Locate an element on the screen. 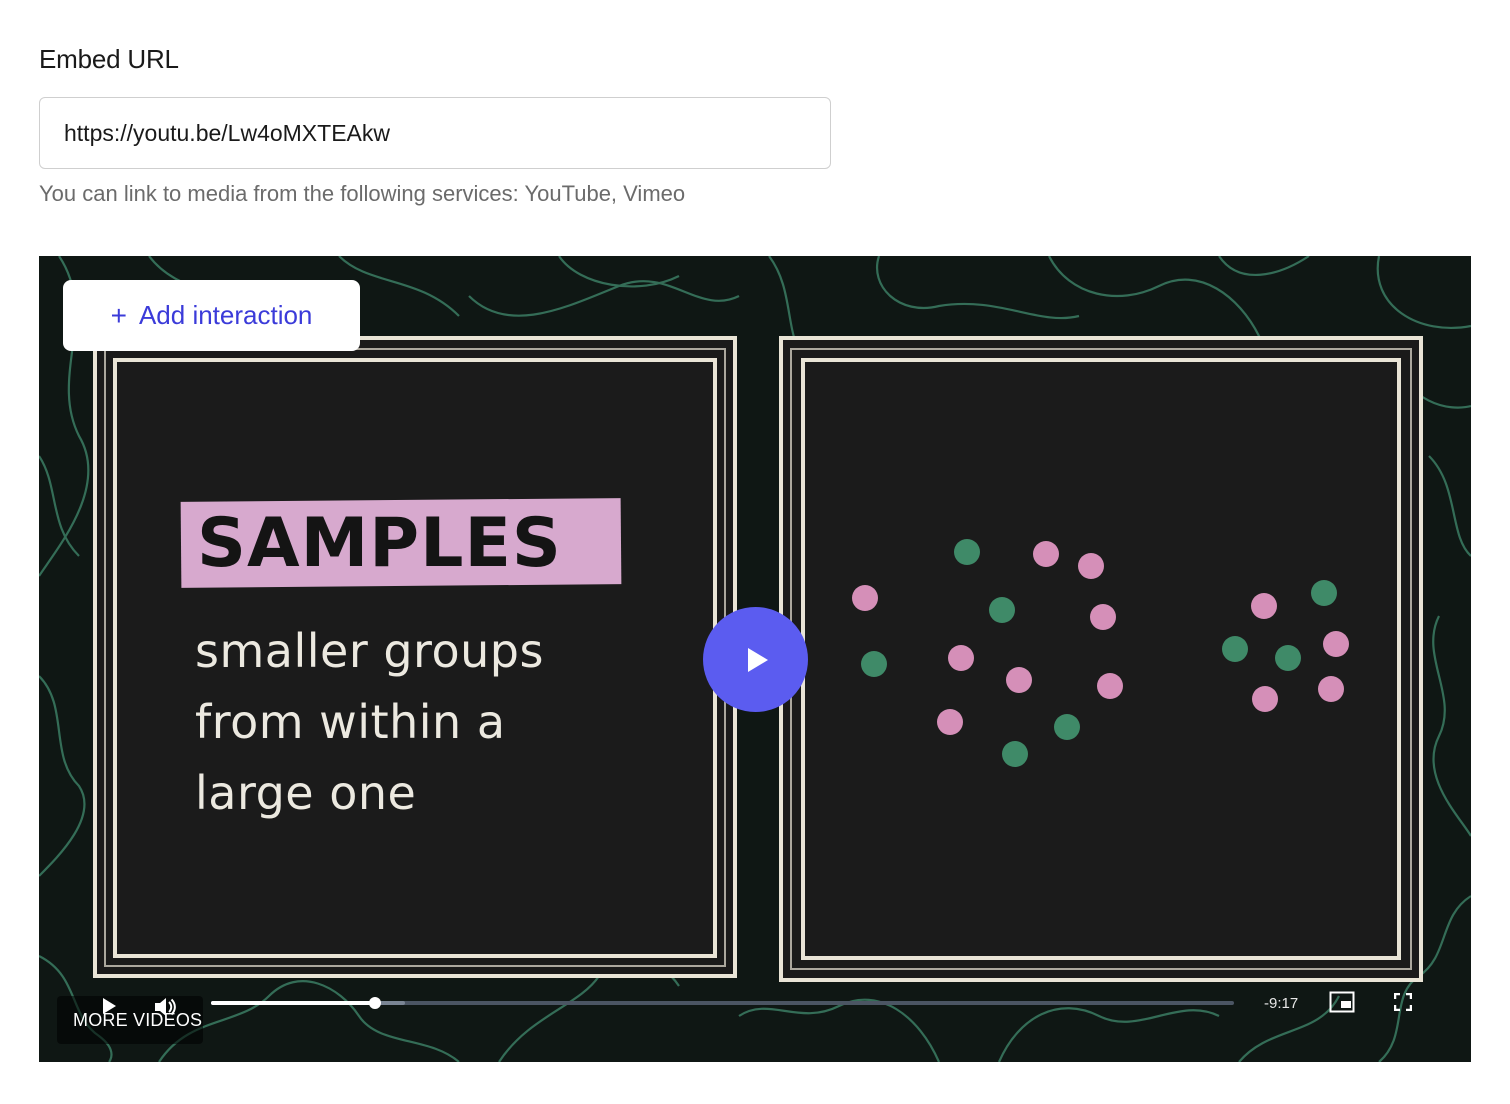 The width and height of the screenshot is (1510, 1104). progress-scrubber is located at coordinates (374, 1003).